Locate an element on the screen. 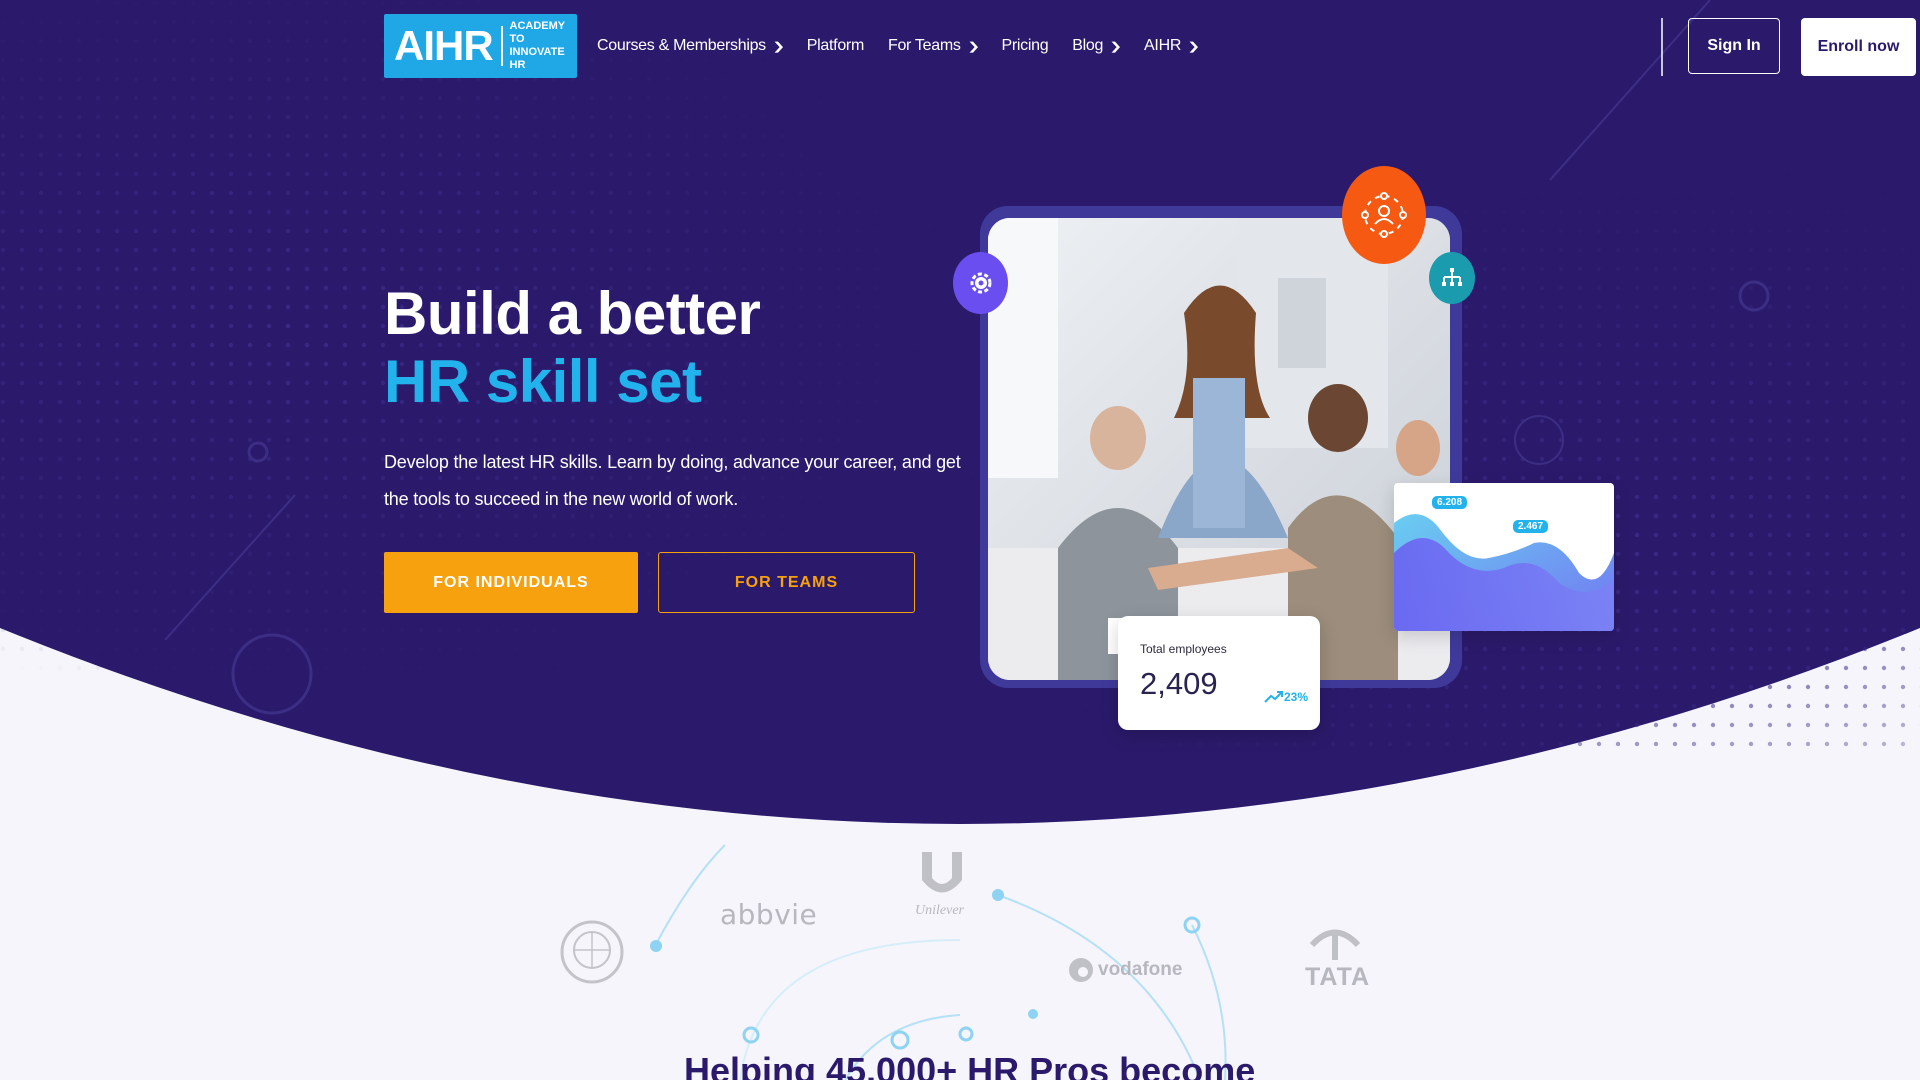  gear-icon is located at coordinates (980, 283).